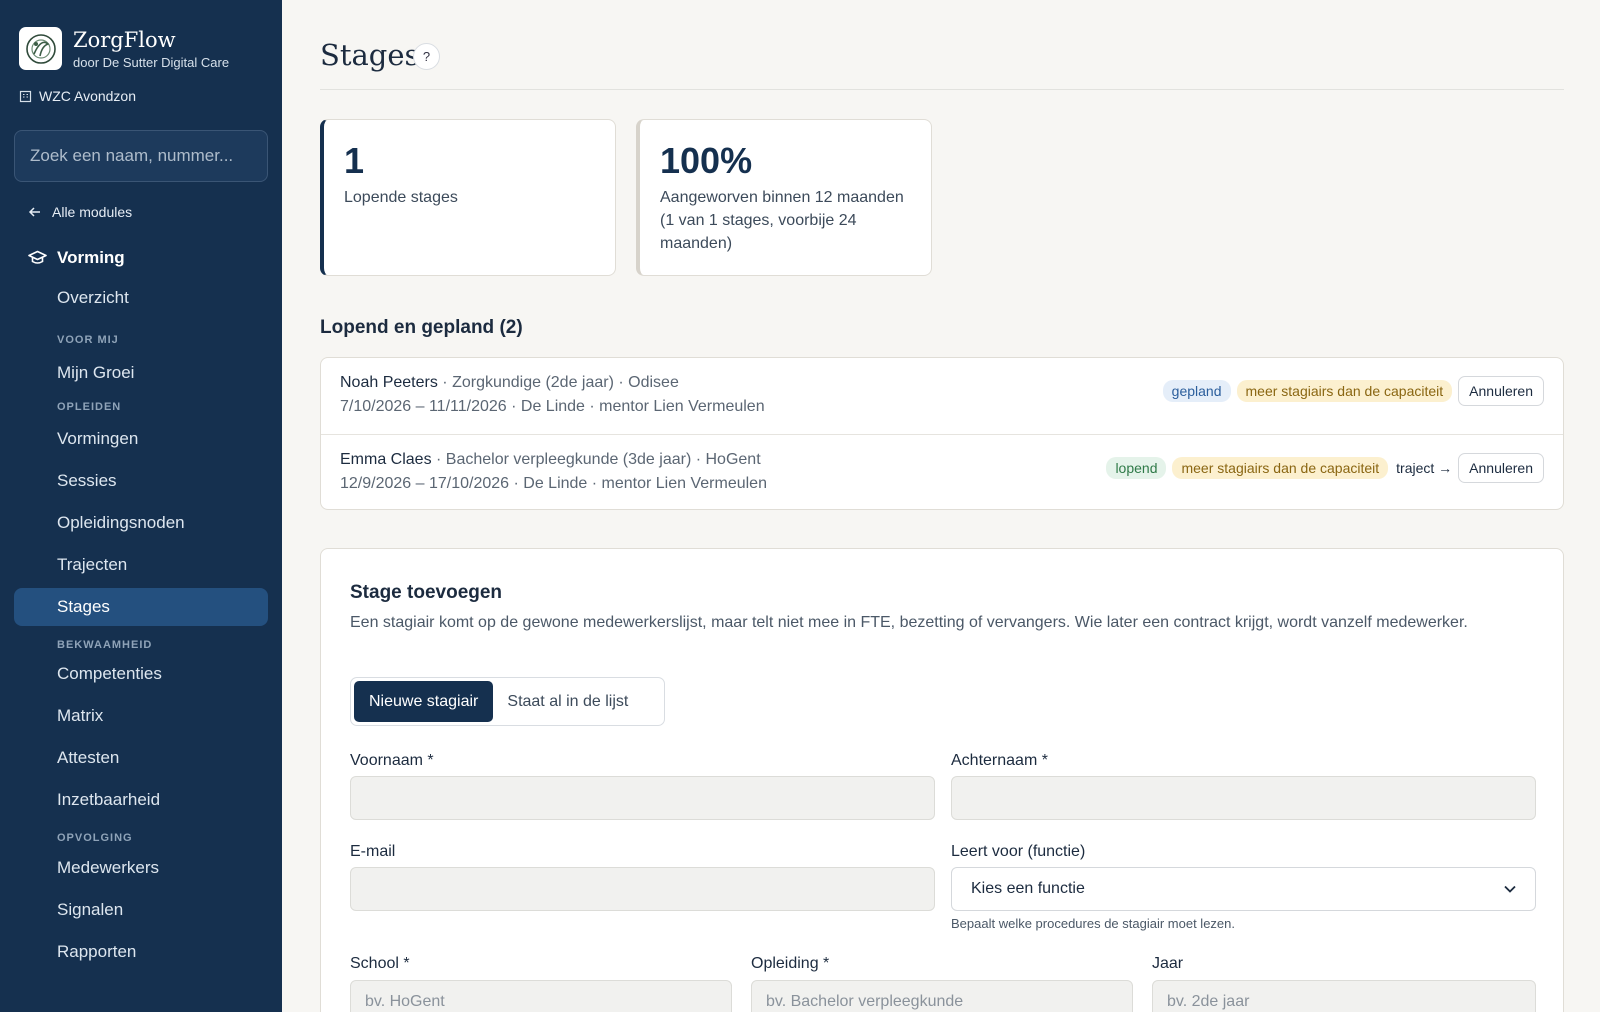 The height and width of the screenshot is (1012, 1600). I want to click on stagiair-name: Emma Claes, so click(386, 459).